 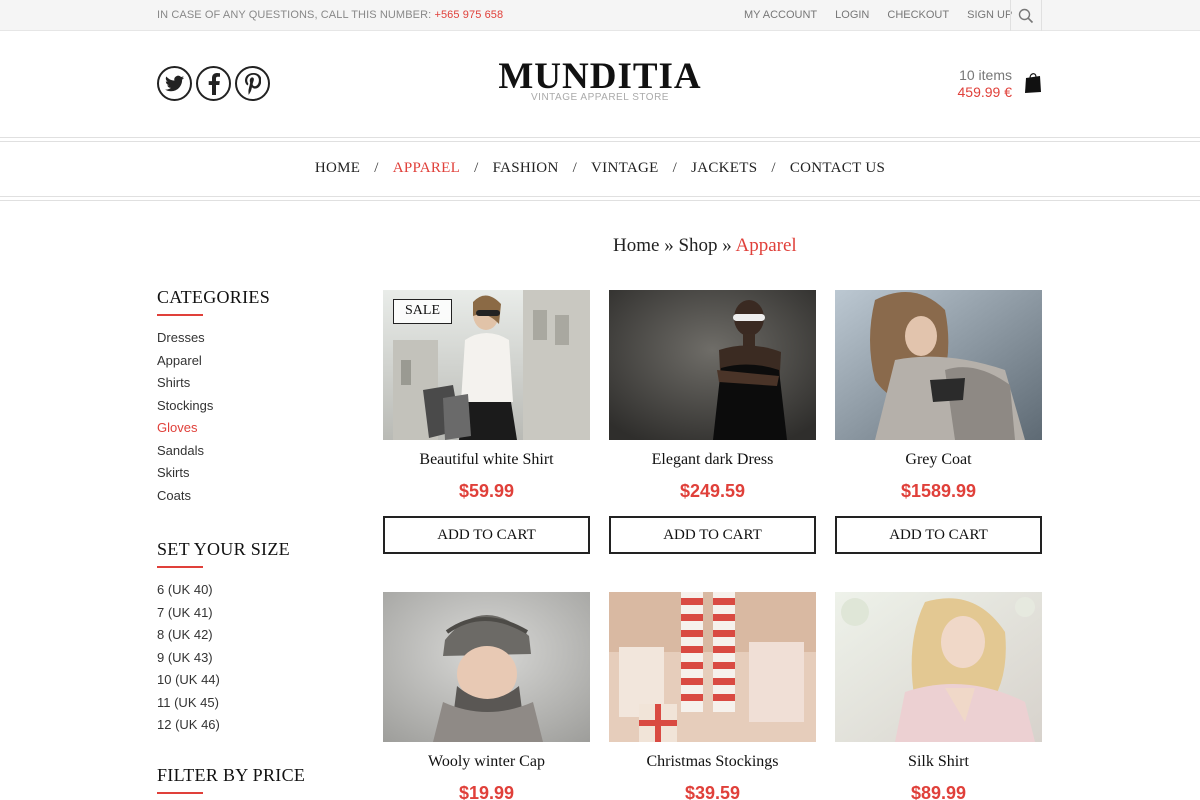 I want to click on categories-title: CATEGORIES, so click(x=214, y=297).